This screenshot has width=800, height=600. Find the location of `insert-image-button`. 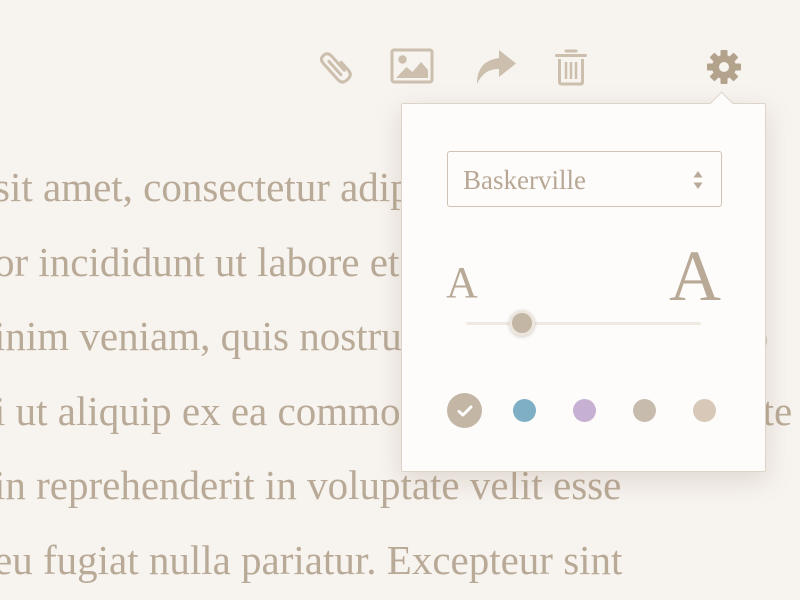

insert-image-button is located at coordinates (413, 67).